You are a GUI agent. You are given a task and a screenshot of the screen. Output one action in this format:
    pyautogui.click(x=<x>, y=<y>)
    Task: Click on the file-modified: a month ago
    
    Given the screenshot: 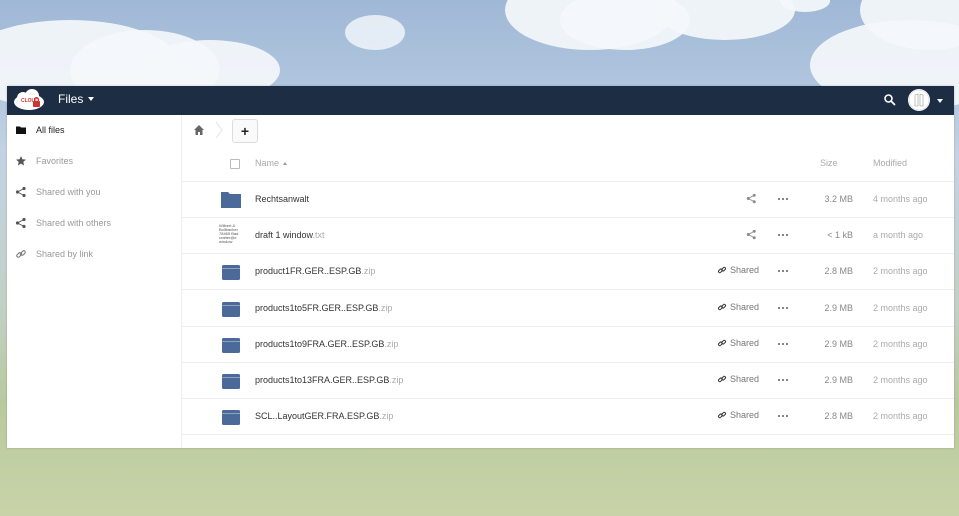 What is the action you would take?
    pyautogui.click(x=898, y=235)
    